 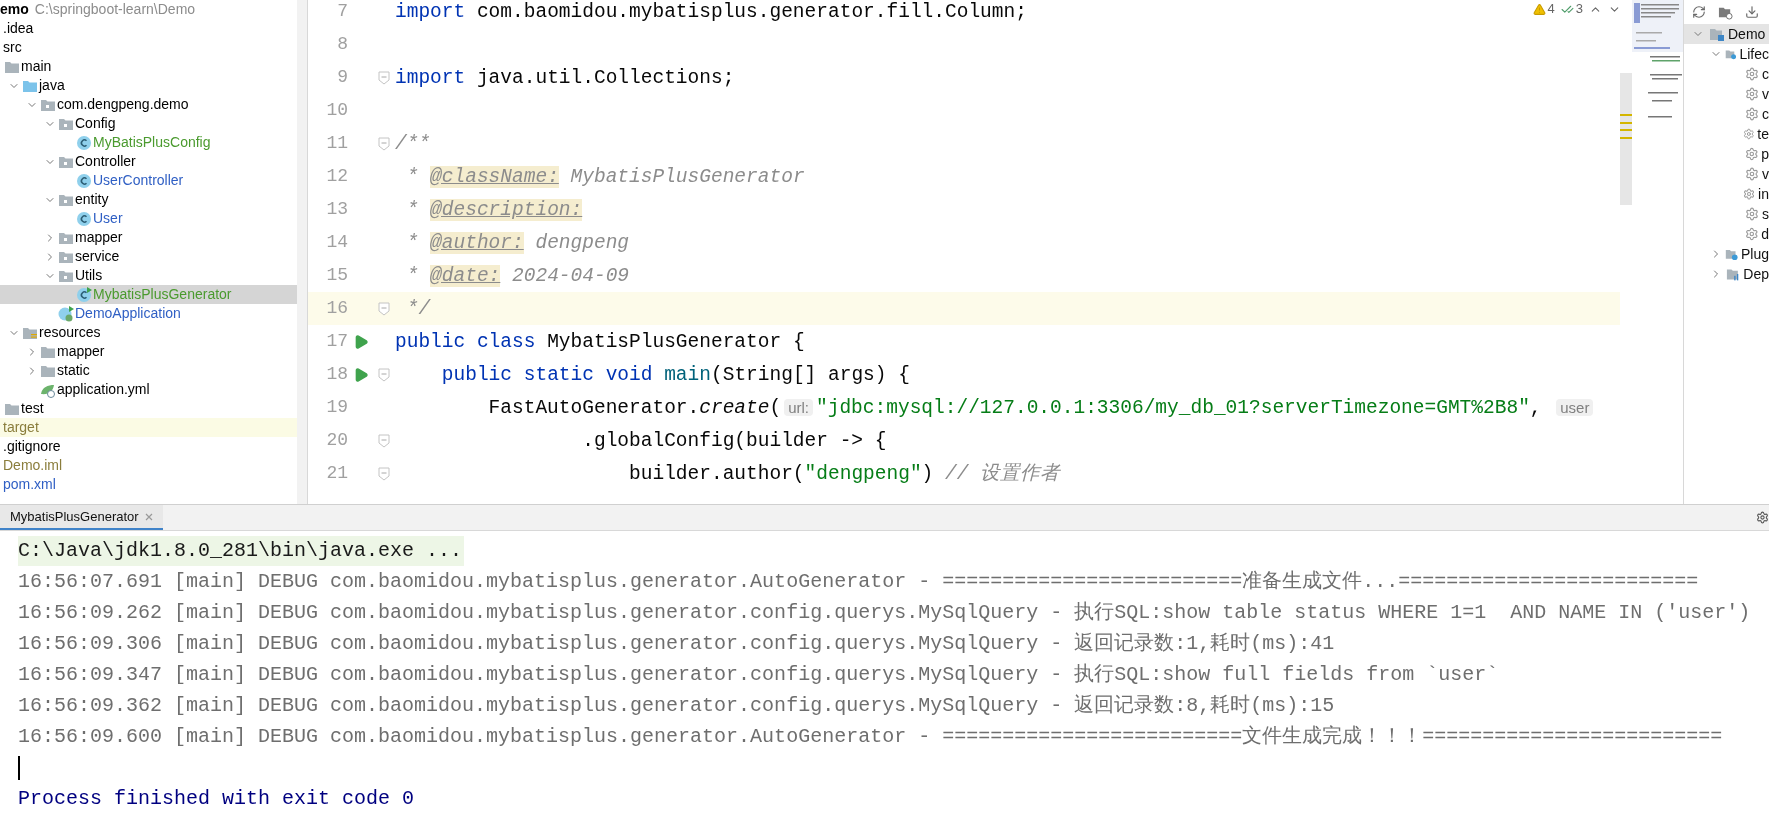 I want to click on tree-item: service, so click(x=148, y=256).